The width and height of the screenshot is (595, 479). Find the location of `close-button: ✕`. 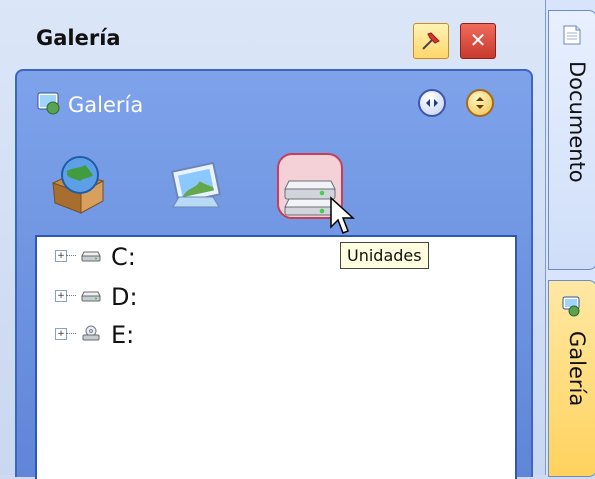

close-button: ✕ is located at coordinates (478, 41).